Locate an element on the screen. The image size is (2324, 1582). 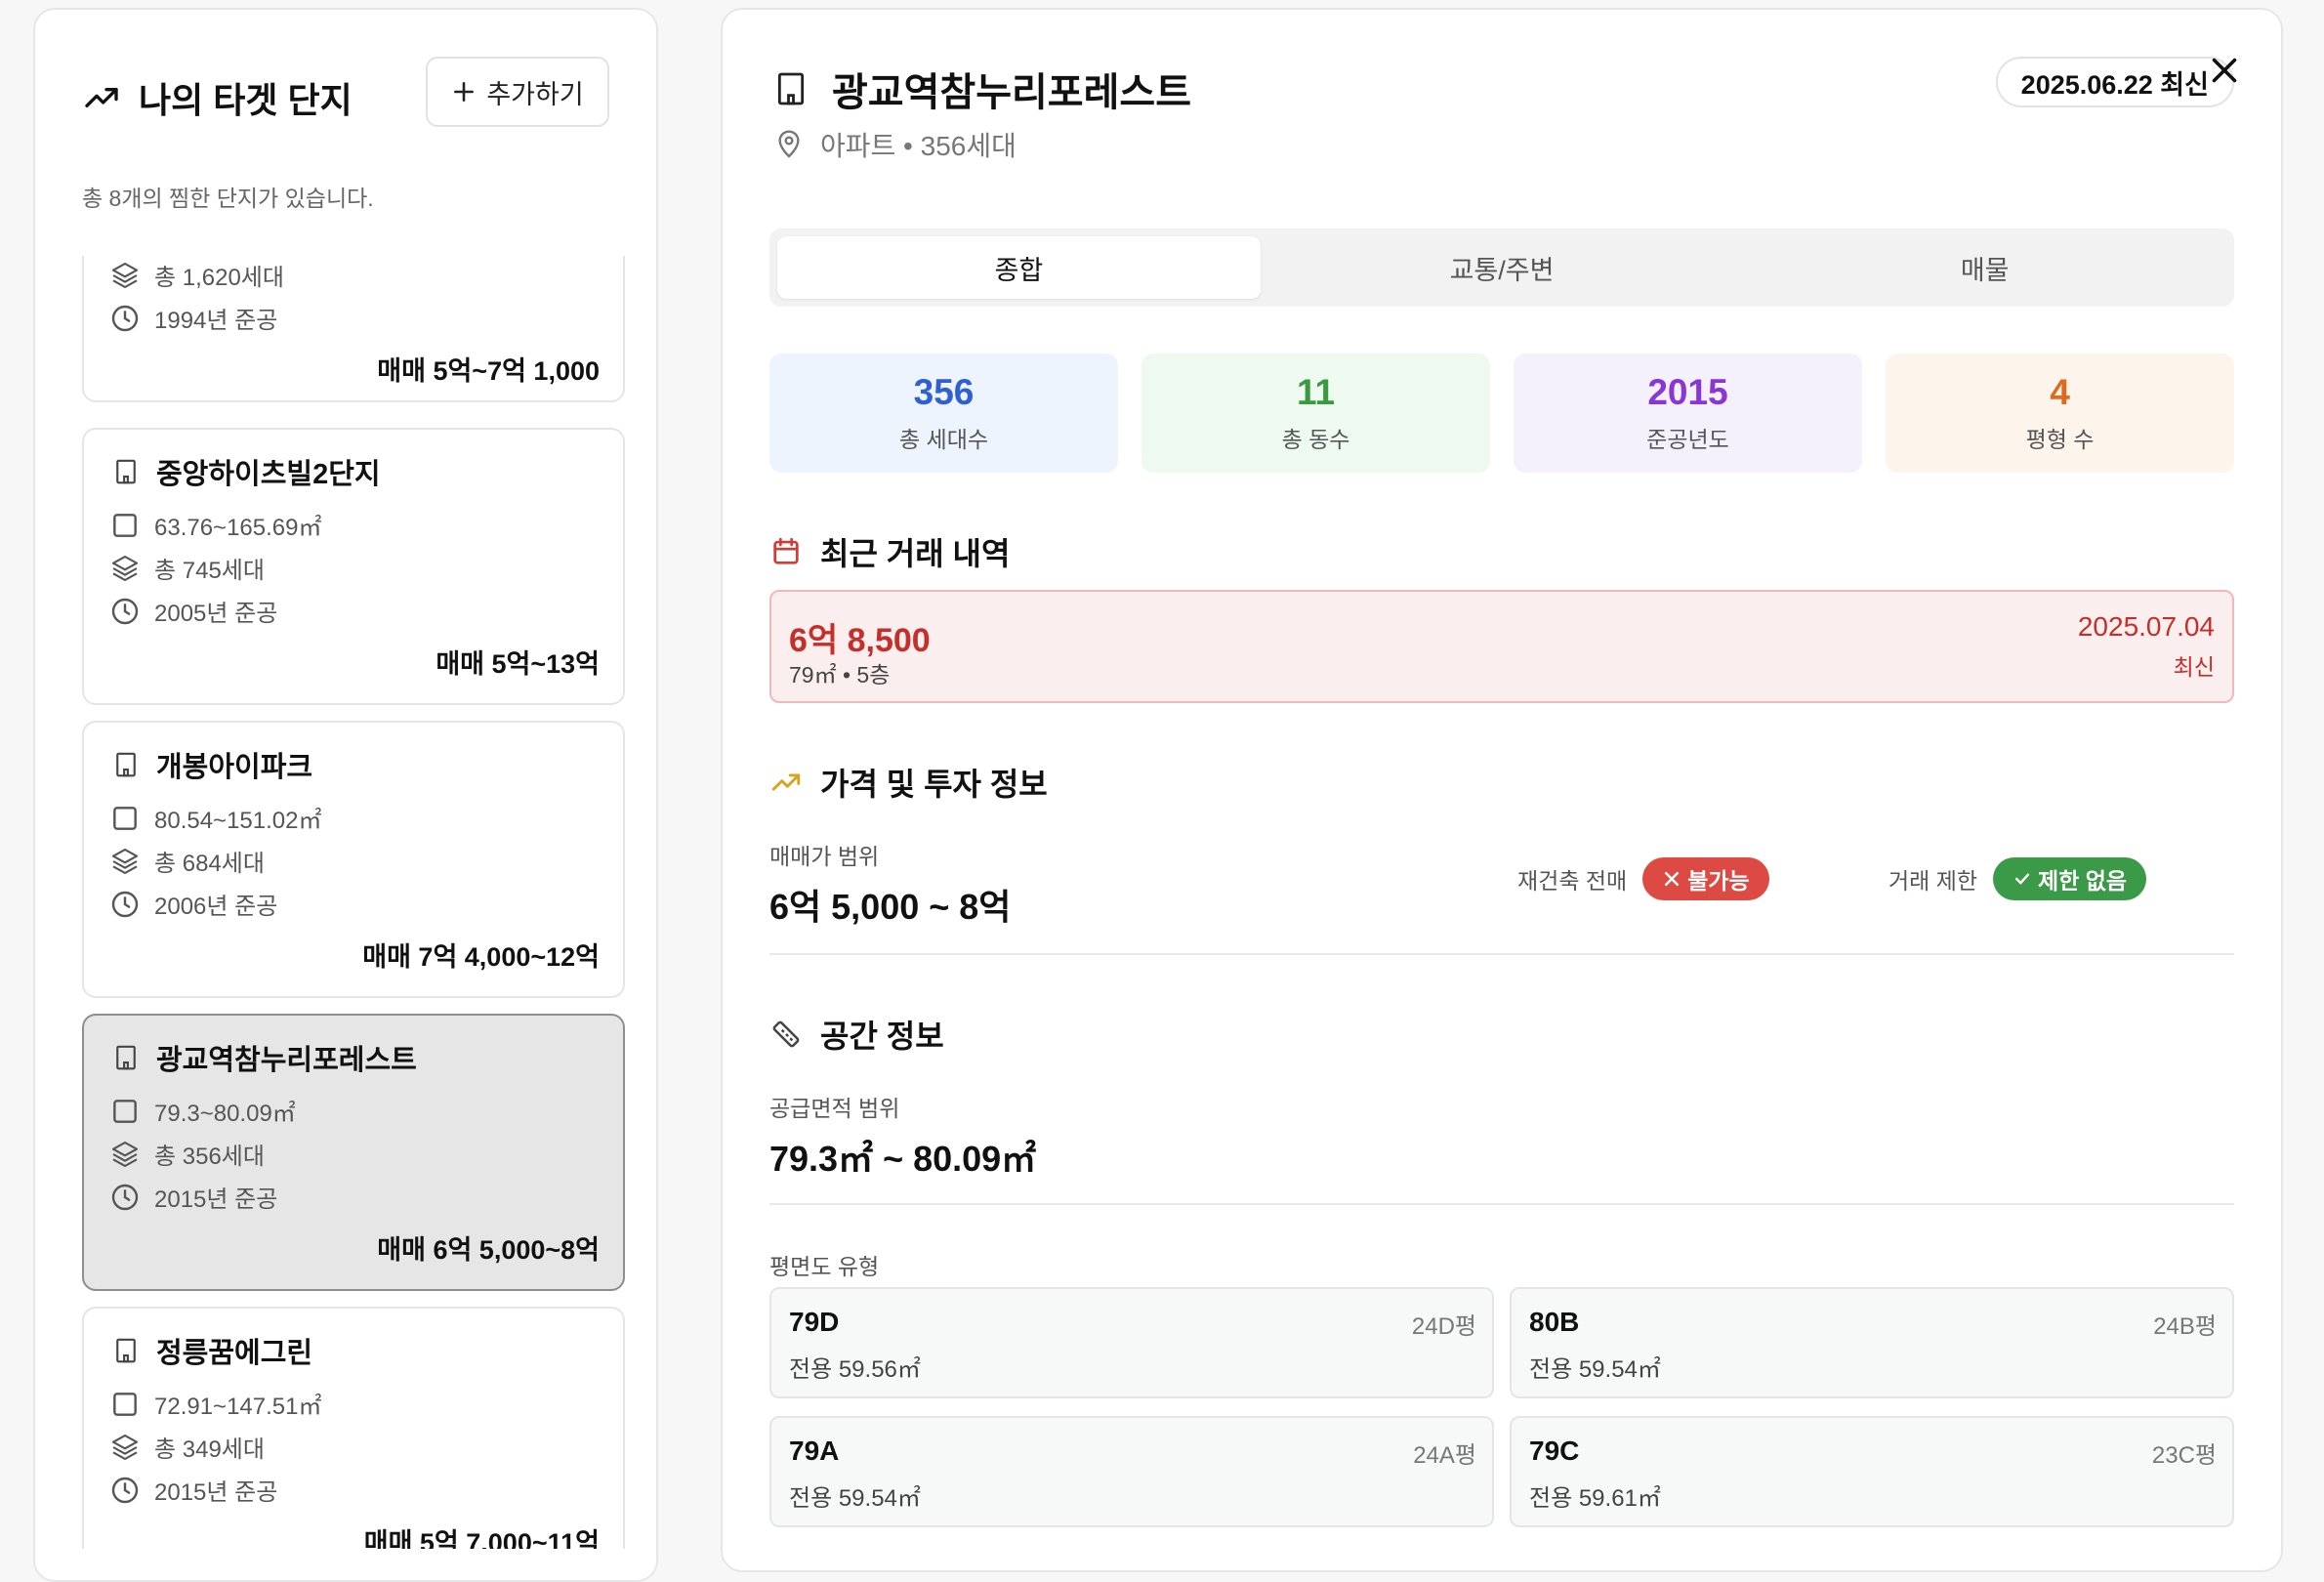
trade-label: 거래 제한 is located at coordinates (1933, 881).